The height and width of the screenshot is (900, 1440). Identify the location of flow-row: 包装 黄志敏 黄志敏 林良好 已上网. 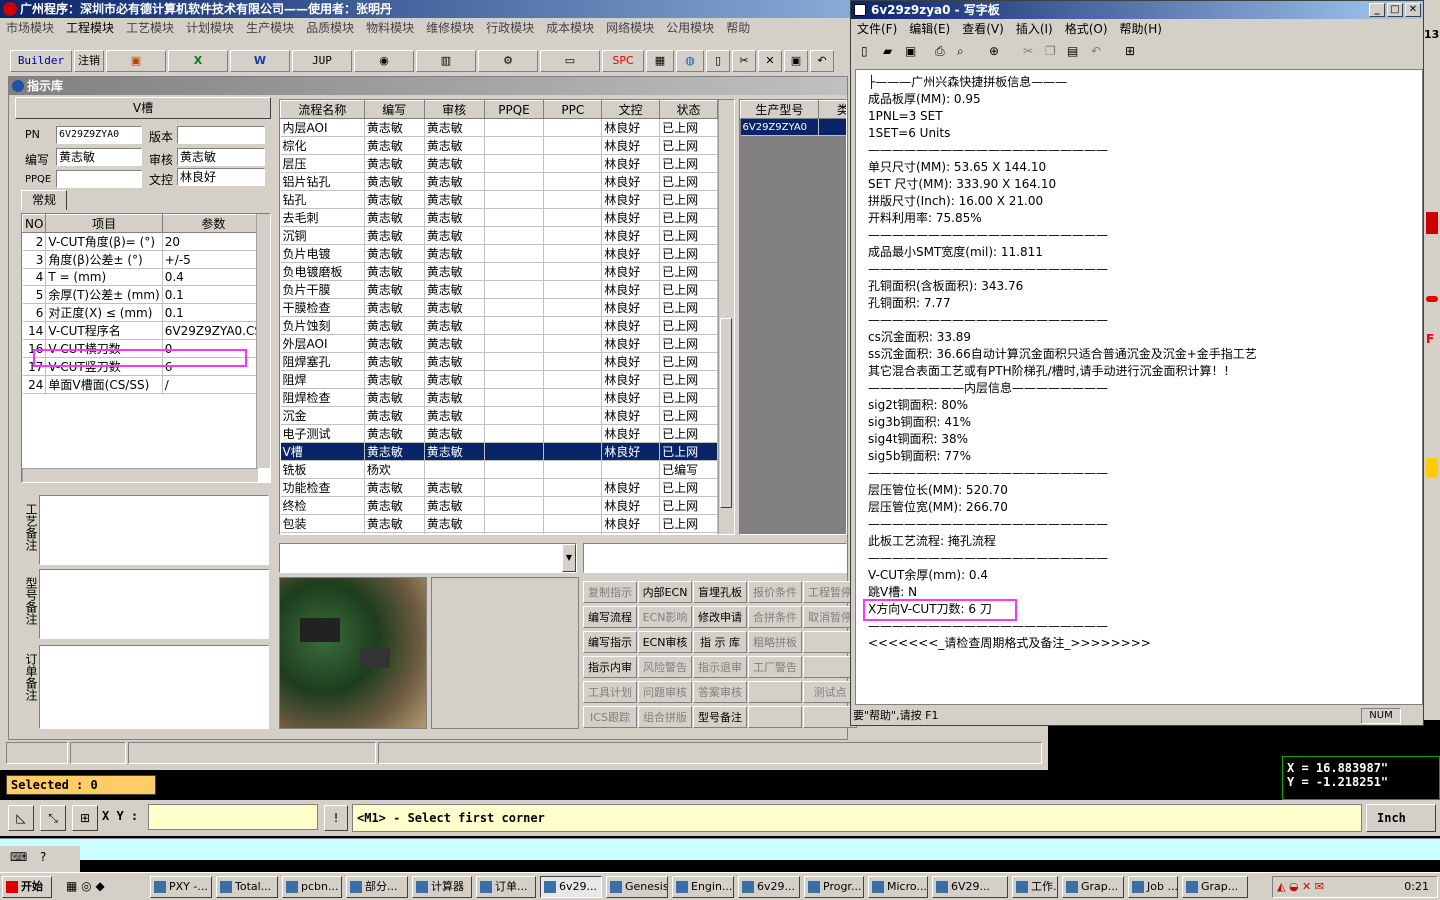
(499, 523).